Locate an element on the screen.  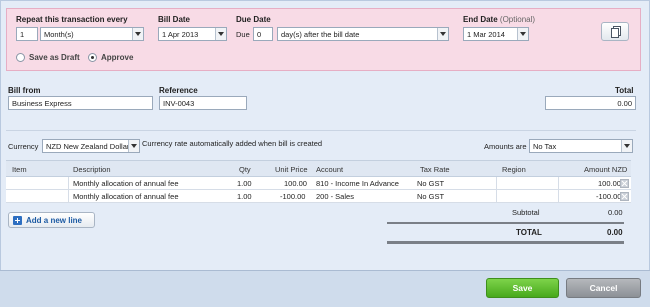
amounts-are-value: No Tax is located at coordinates (545, 146).